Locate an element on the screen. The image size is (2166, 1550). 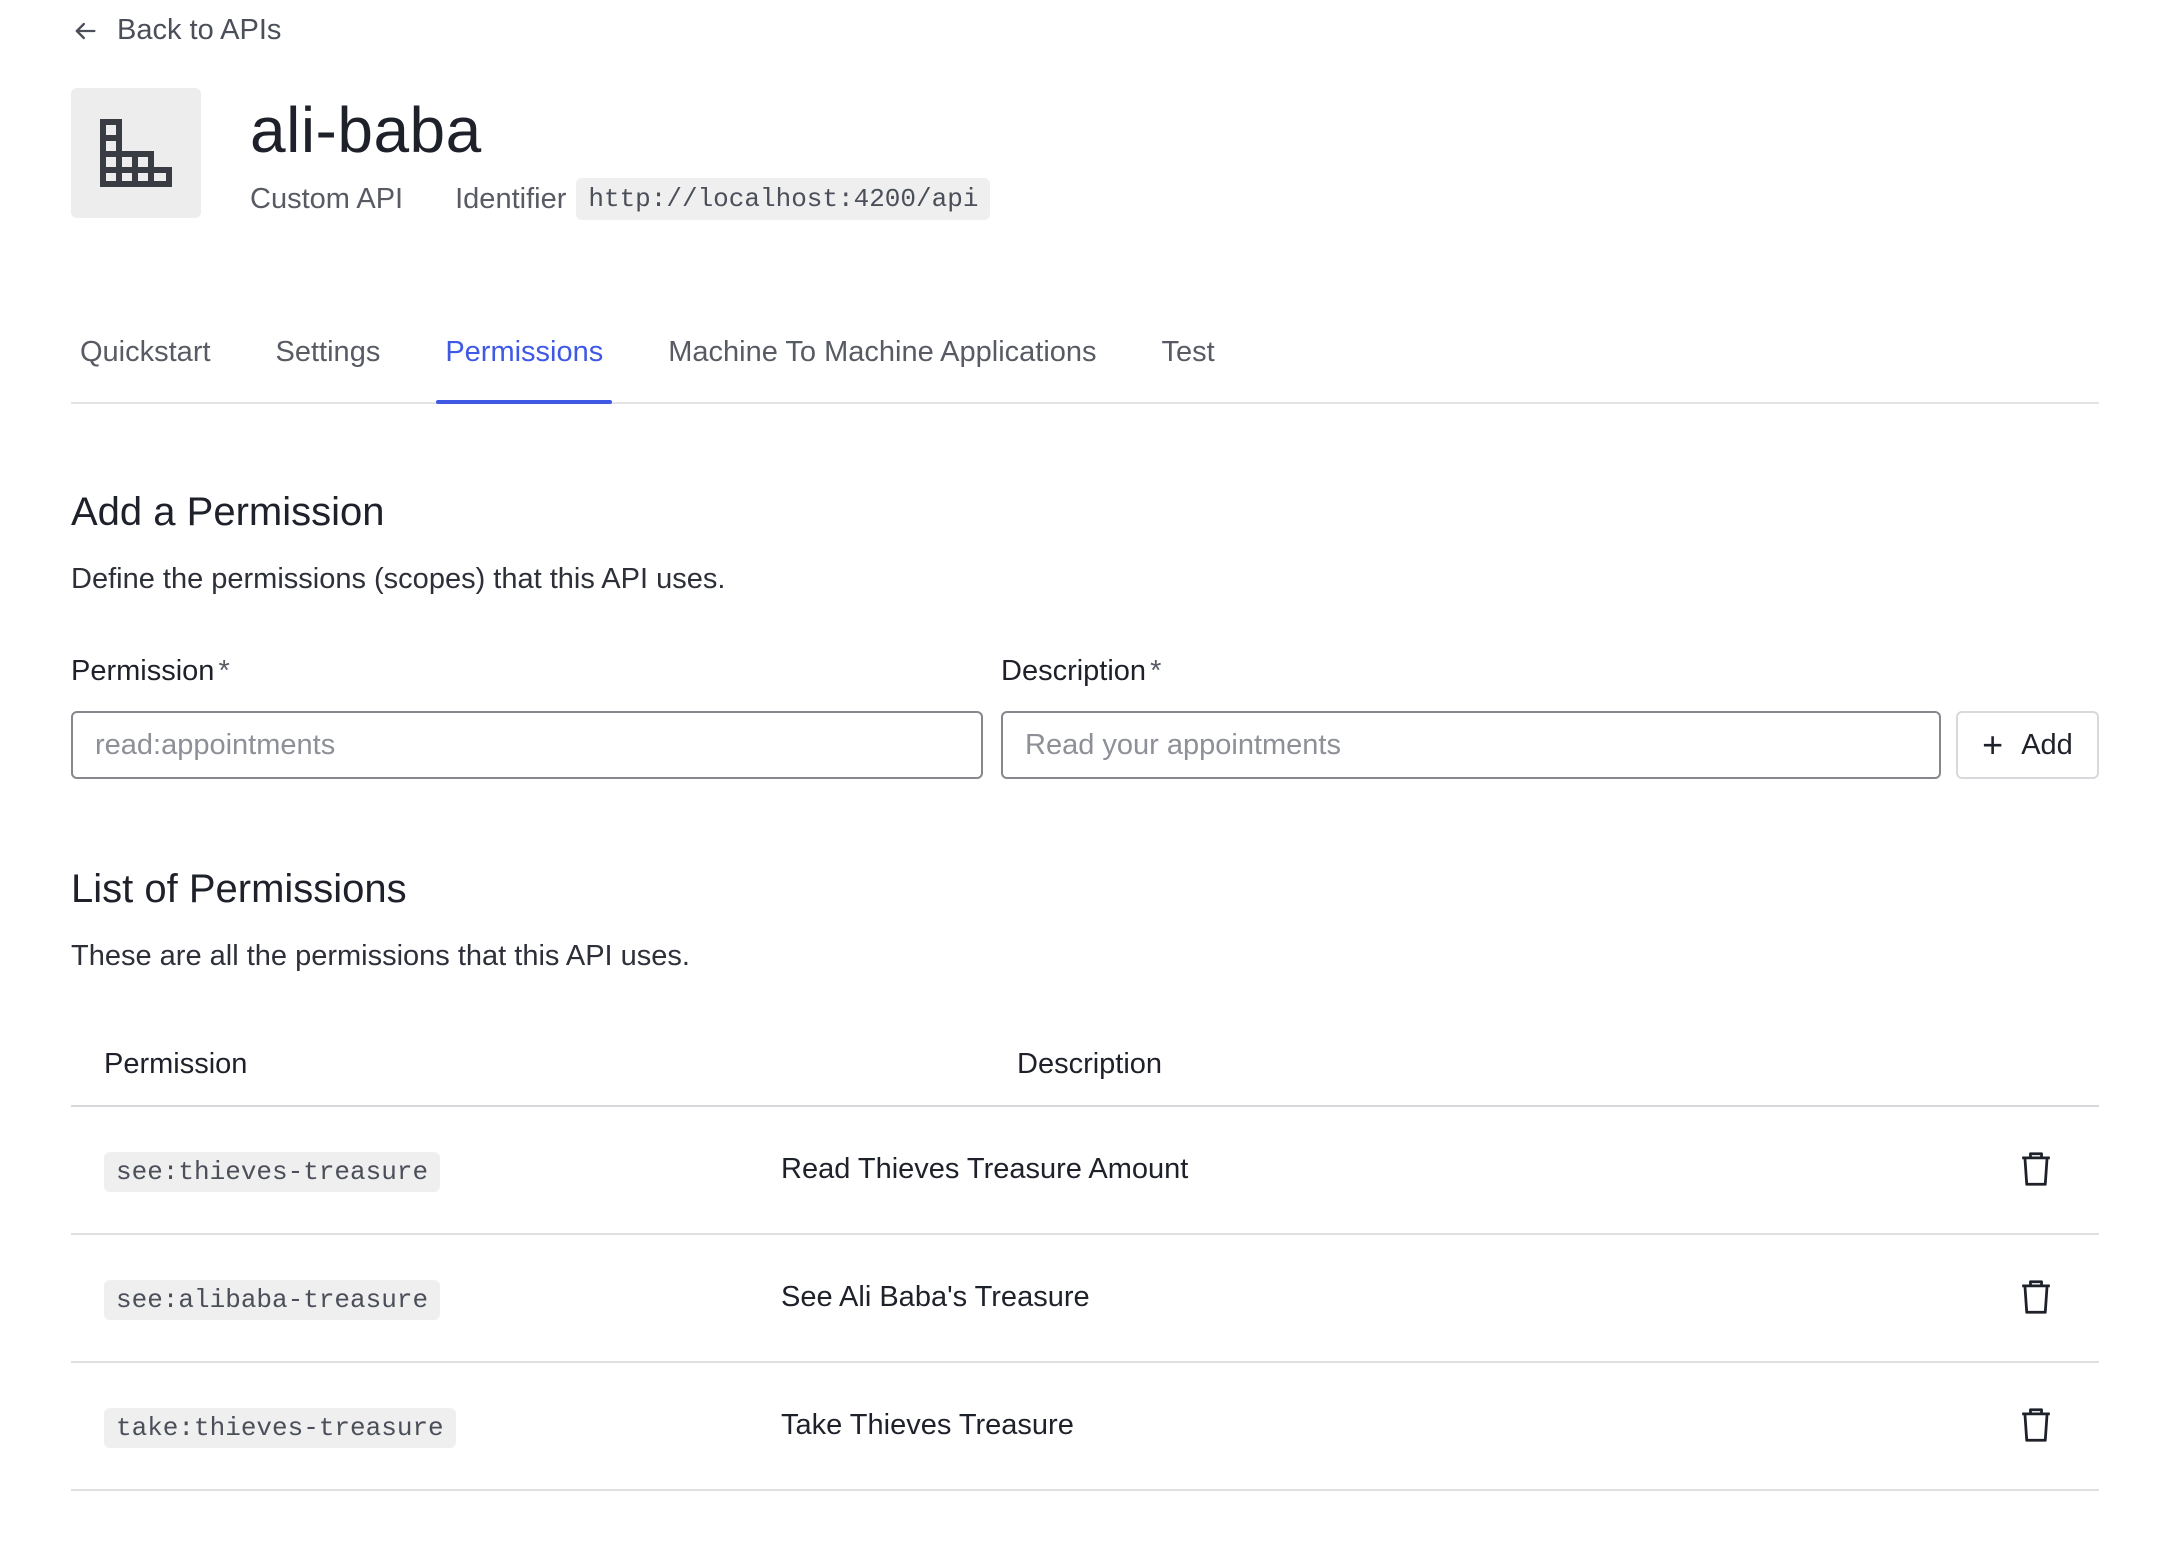
description-label-text: Description is located at coordinates (1074, 671).